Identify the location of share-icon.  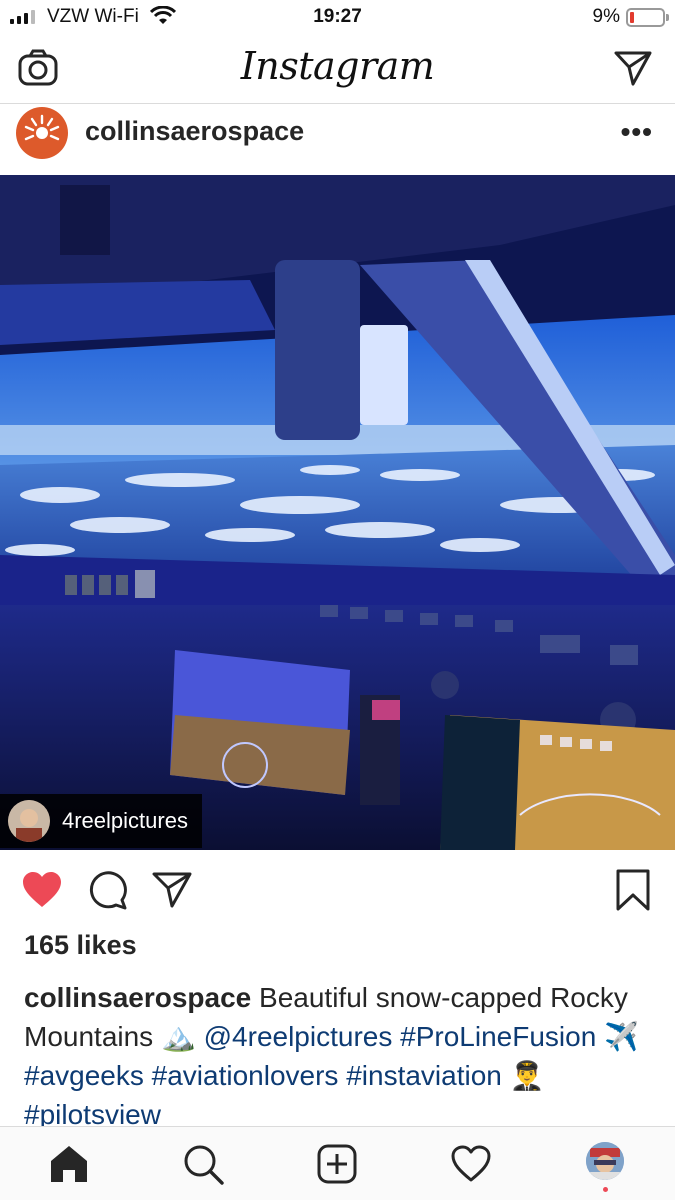
(172, 890).